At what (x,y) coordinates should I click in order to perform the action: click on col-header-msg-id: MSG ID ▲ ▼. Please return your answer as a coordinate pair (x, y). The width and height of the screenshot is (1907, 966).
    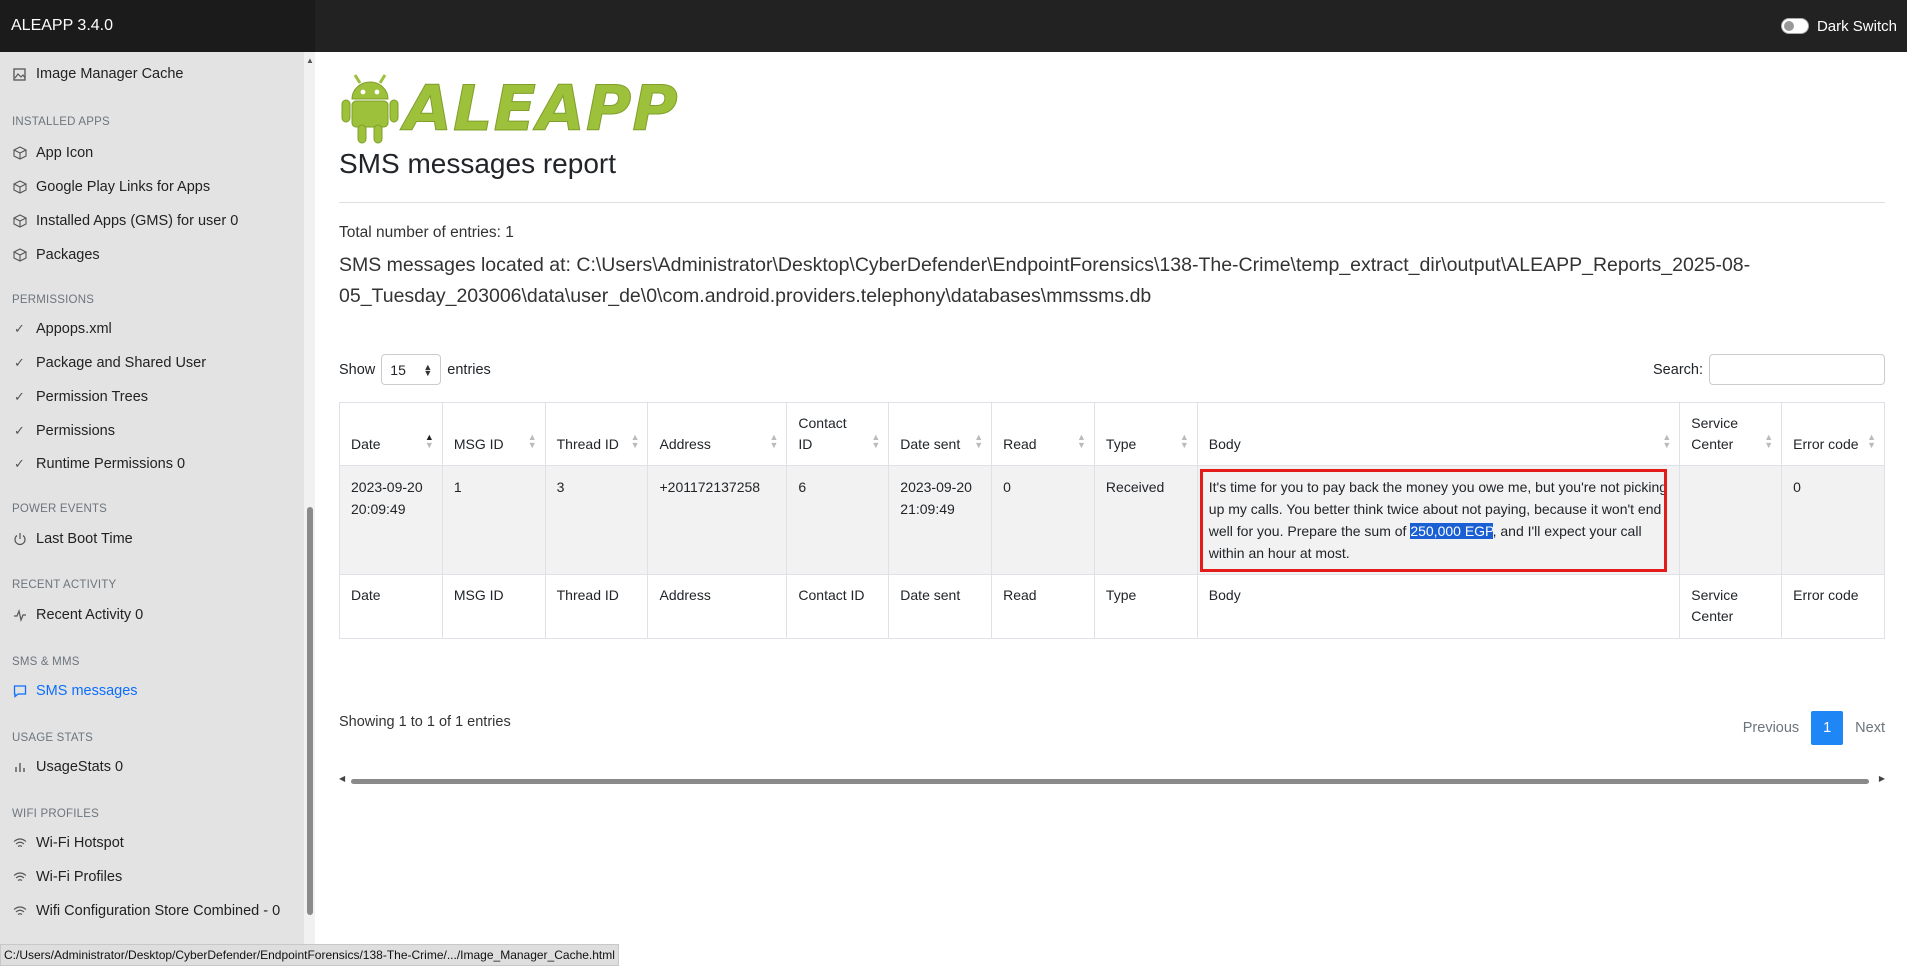
    Looking at the image, I should click on (493, 434).